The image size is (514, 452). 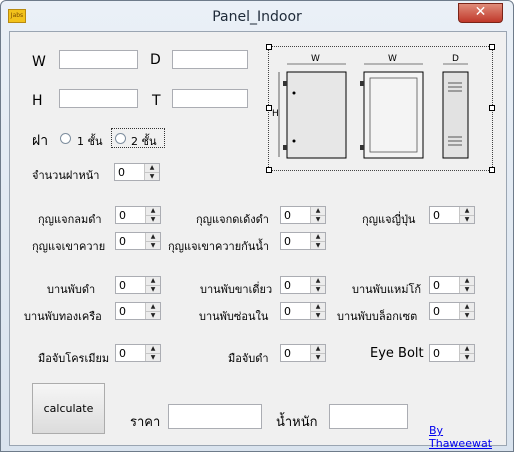 What do you see at coordinates (303, 285) in the screenshot?
I see `hinge-single-leg-stepper: 0 ▲ ▼` at bounding box center [303, 285].